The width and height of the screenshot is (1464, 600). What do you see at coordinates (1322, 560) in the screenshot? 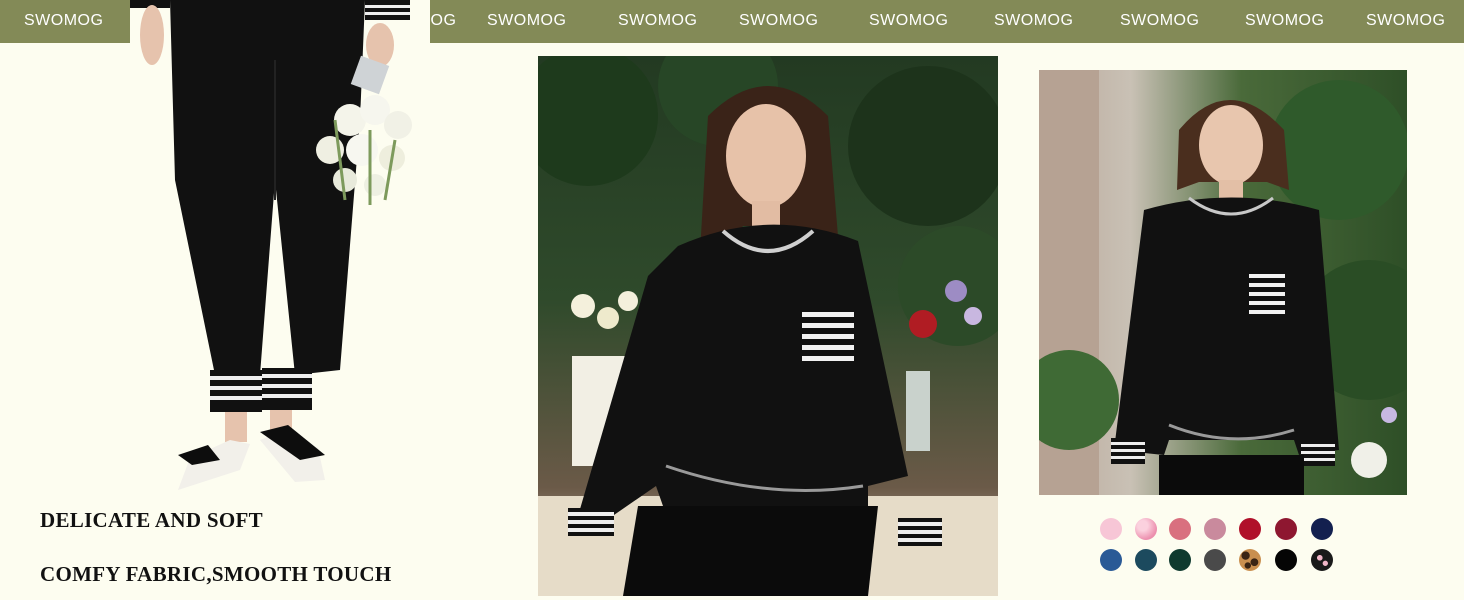
I see `color-swatch-black-print` at bounding box center [1322, 560].